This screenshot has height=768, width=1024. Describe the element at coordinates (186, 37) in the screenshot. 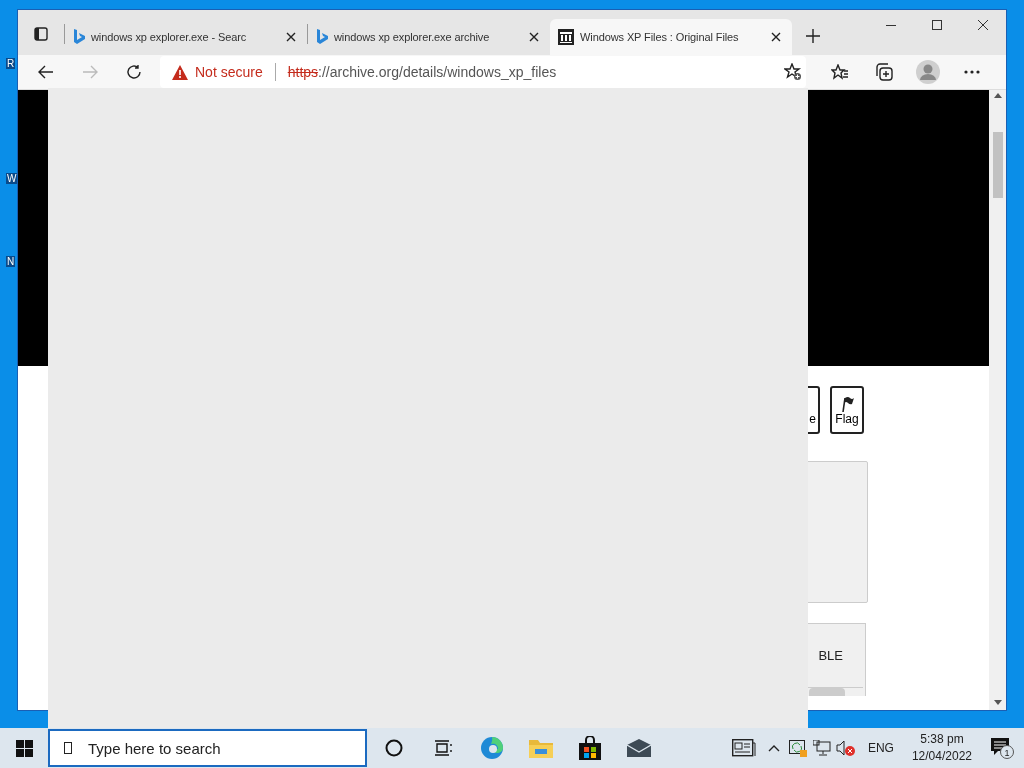

I see `browser-tab: windows xp explorer.exe - Searc` at that location.